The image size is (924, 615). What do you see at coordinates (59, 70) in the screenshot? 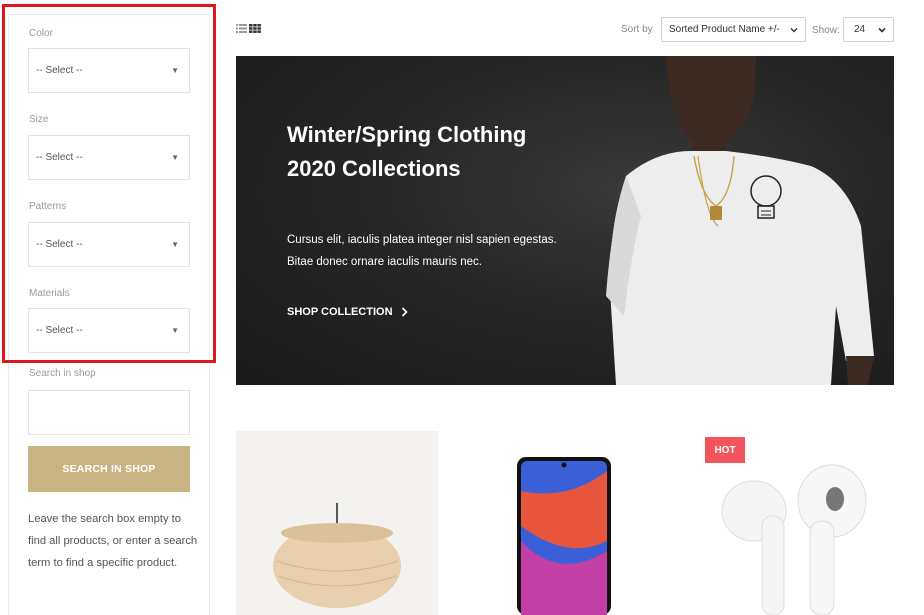
I see `color-select-value: -- Select --` at bounding box center [59, 70].